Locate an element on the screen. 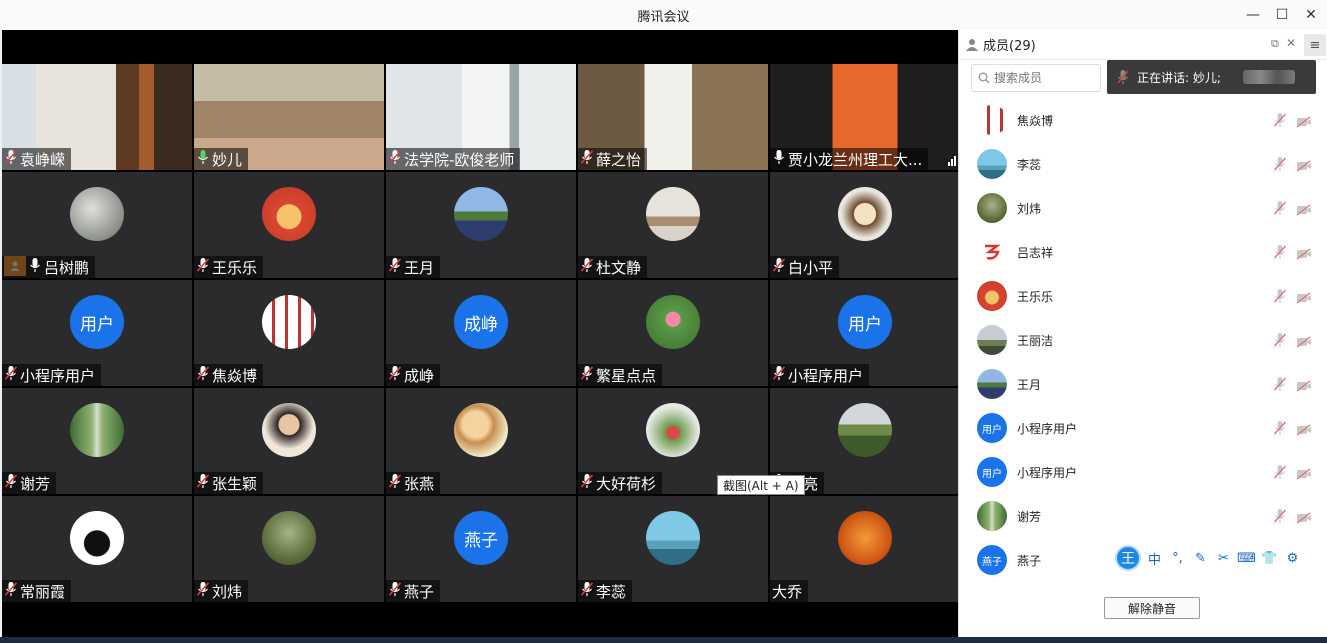 The width and height of the screenshot is (1327, 643). ime-chinese-button: 中 is located at coordinates (1154, 558).